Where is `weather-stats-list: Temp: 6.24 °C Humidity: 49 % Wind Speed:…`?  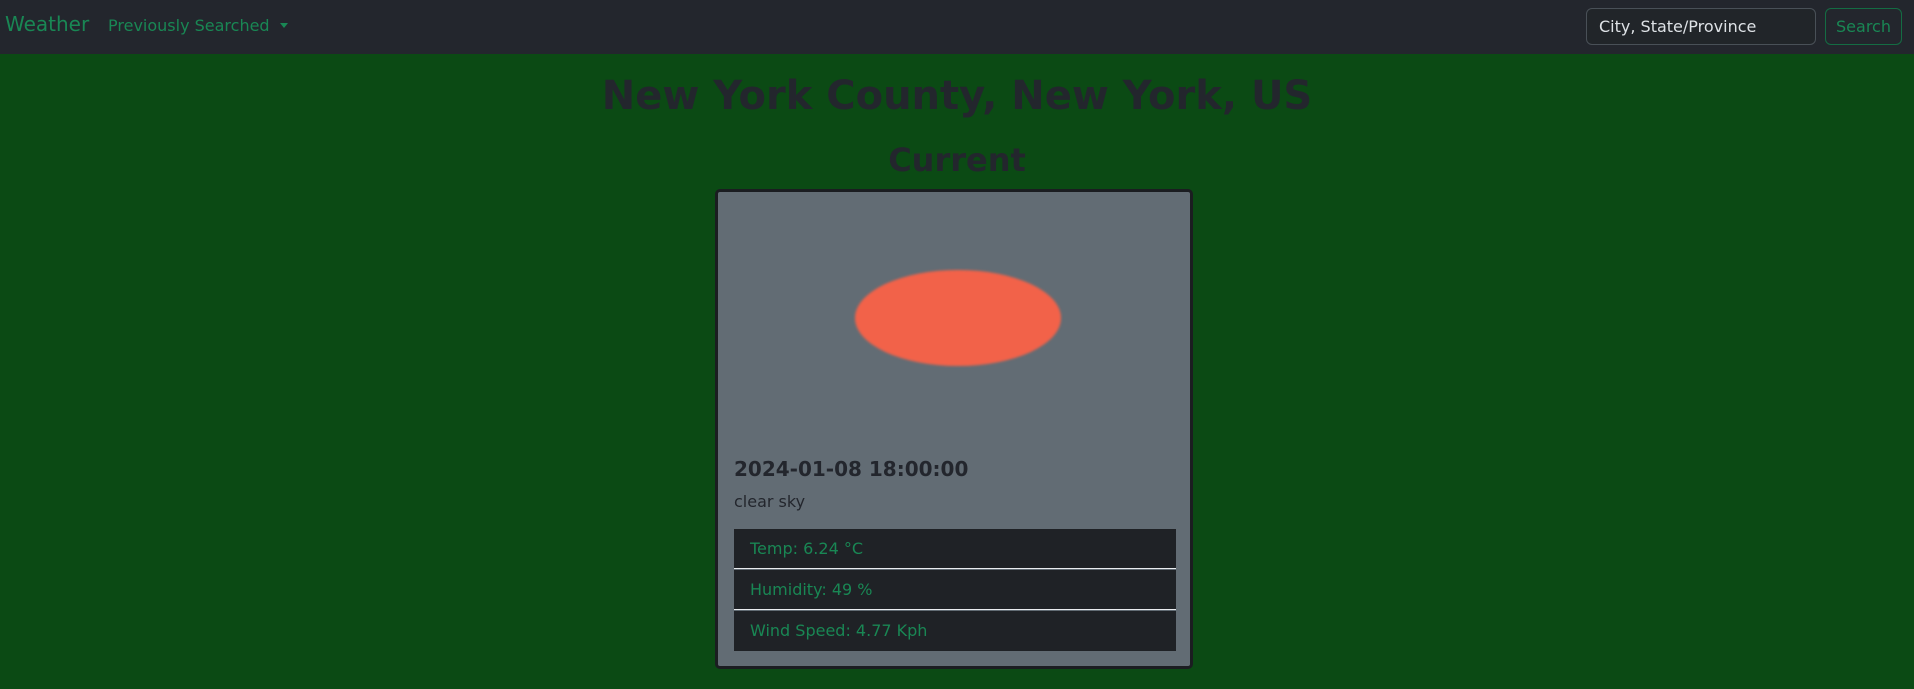
weather-stats-list: Temp: 6.24 °C Humidity: 49 % Wind Speed:… is located at coordinates (955, 590).